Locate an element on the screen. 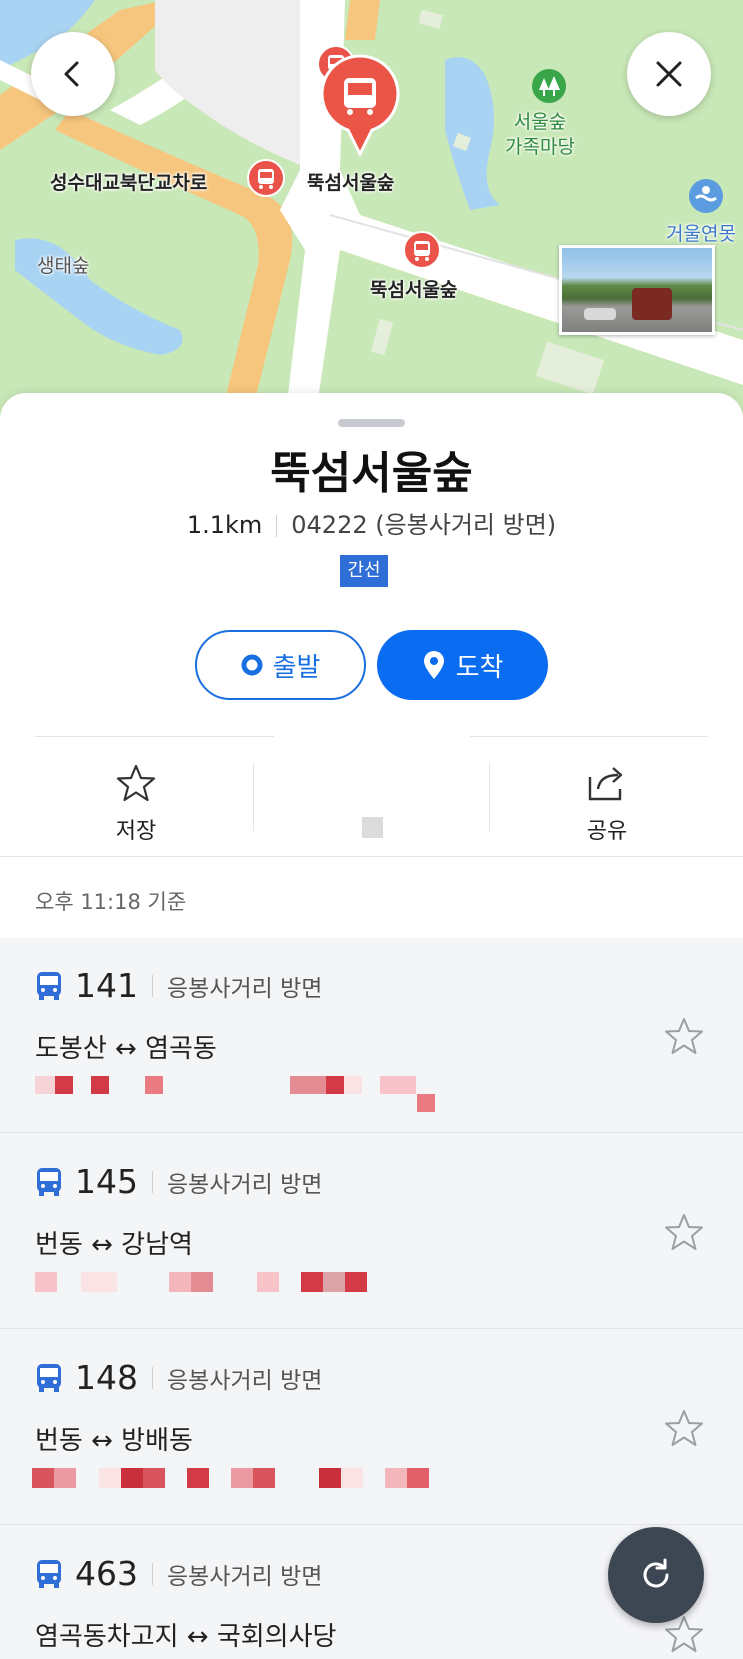 The height and width of the screenshot is (1659, 743). location-pin-icon is located at coordinates (433, 665).